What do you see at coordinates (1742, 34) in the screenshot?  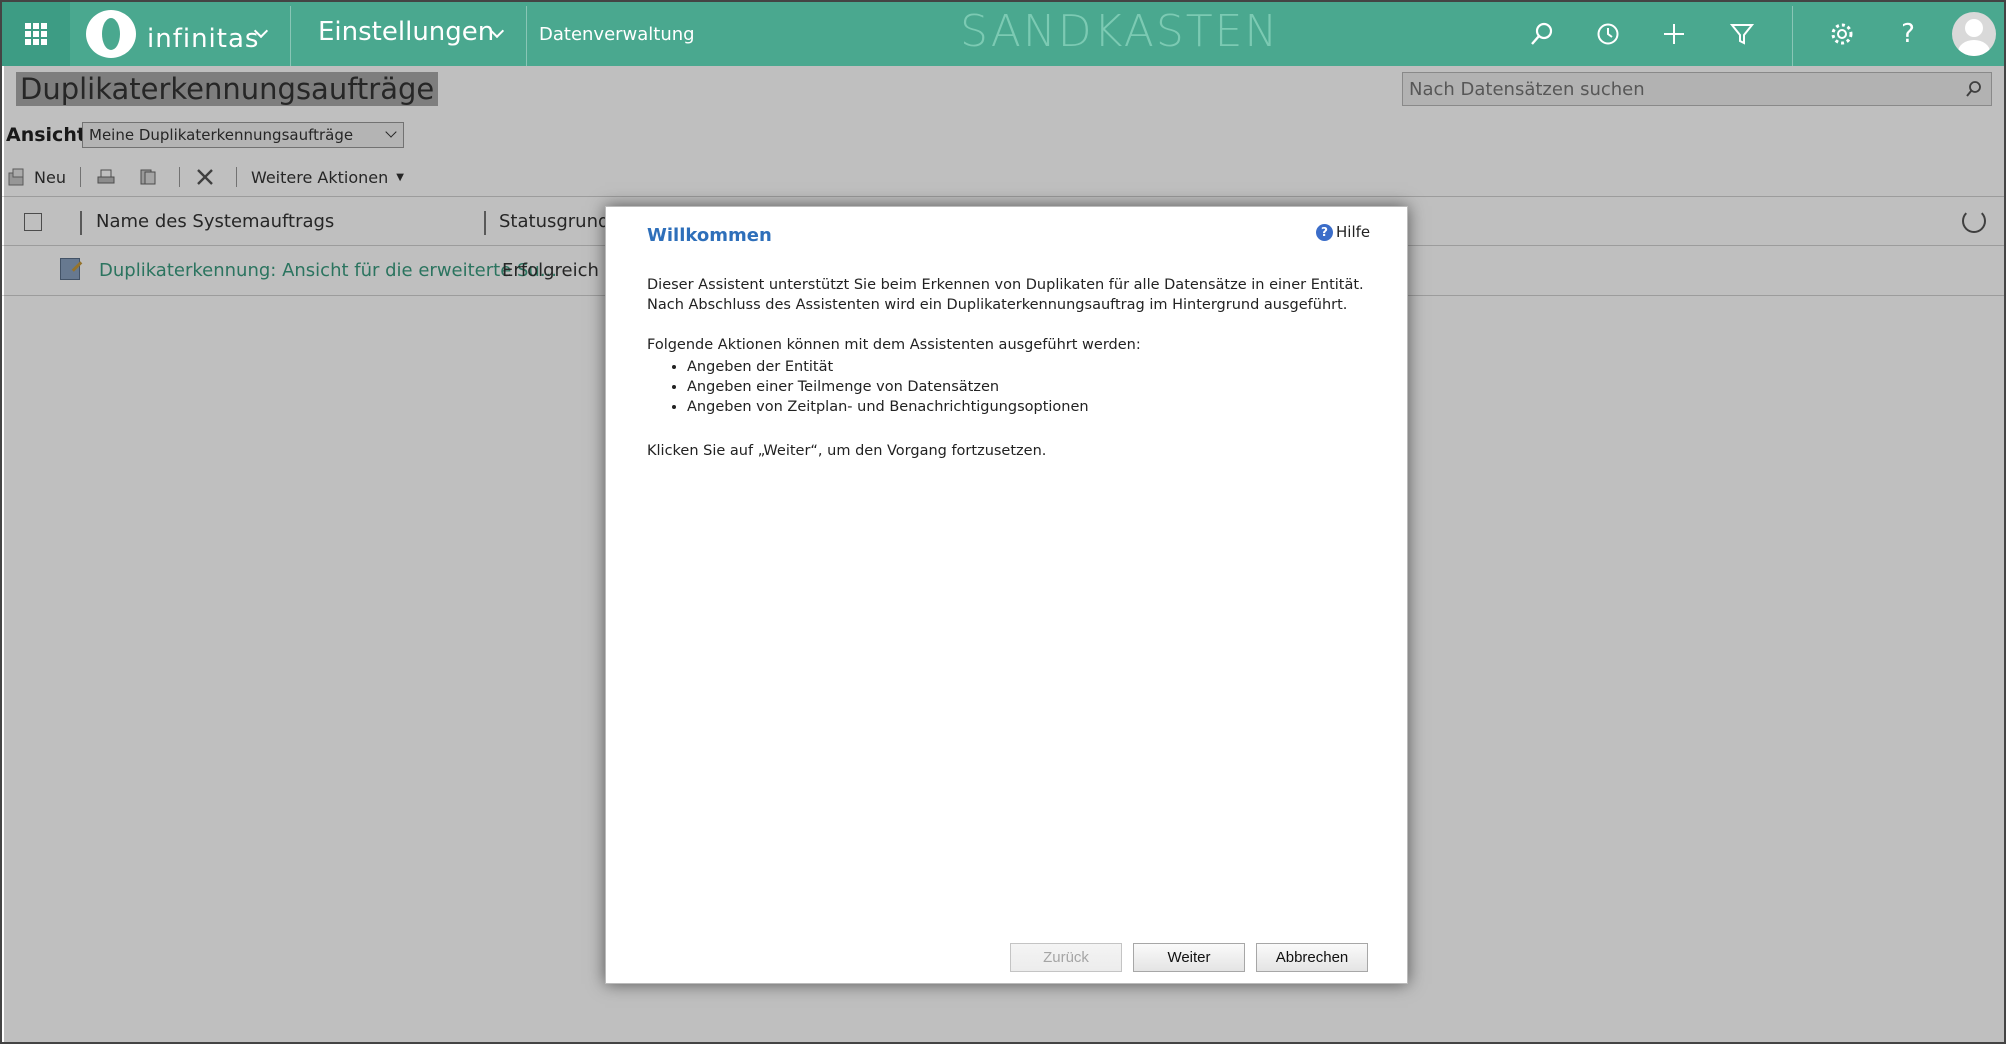 I see `filter-icon` at bounding box center [1742, 34].